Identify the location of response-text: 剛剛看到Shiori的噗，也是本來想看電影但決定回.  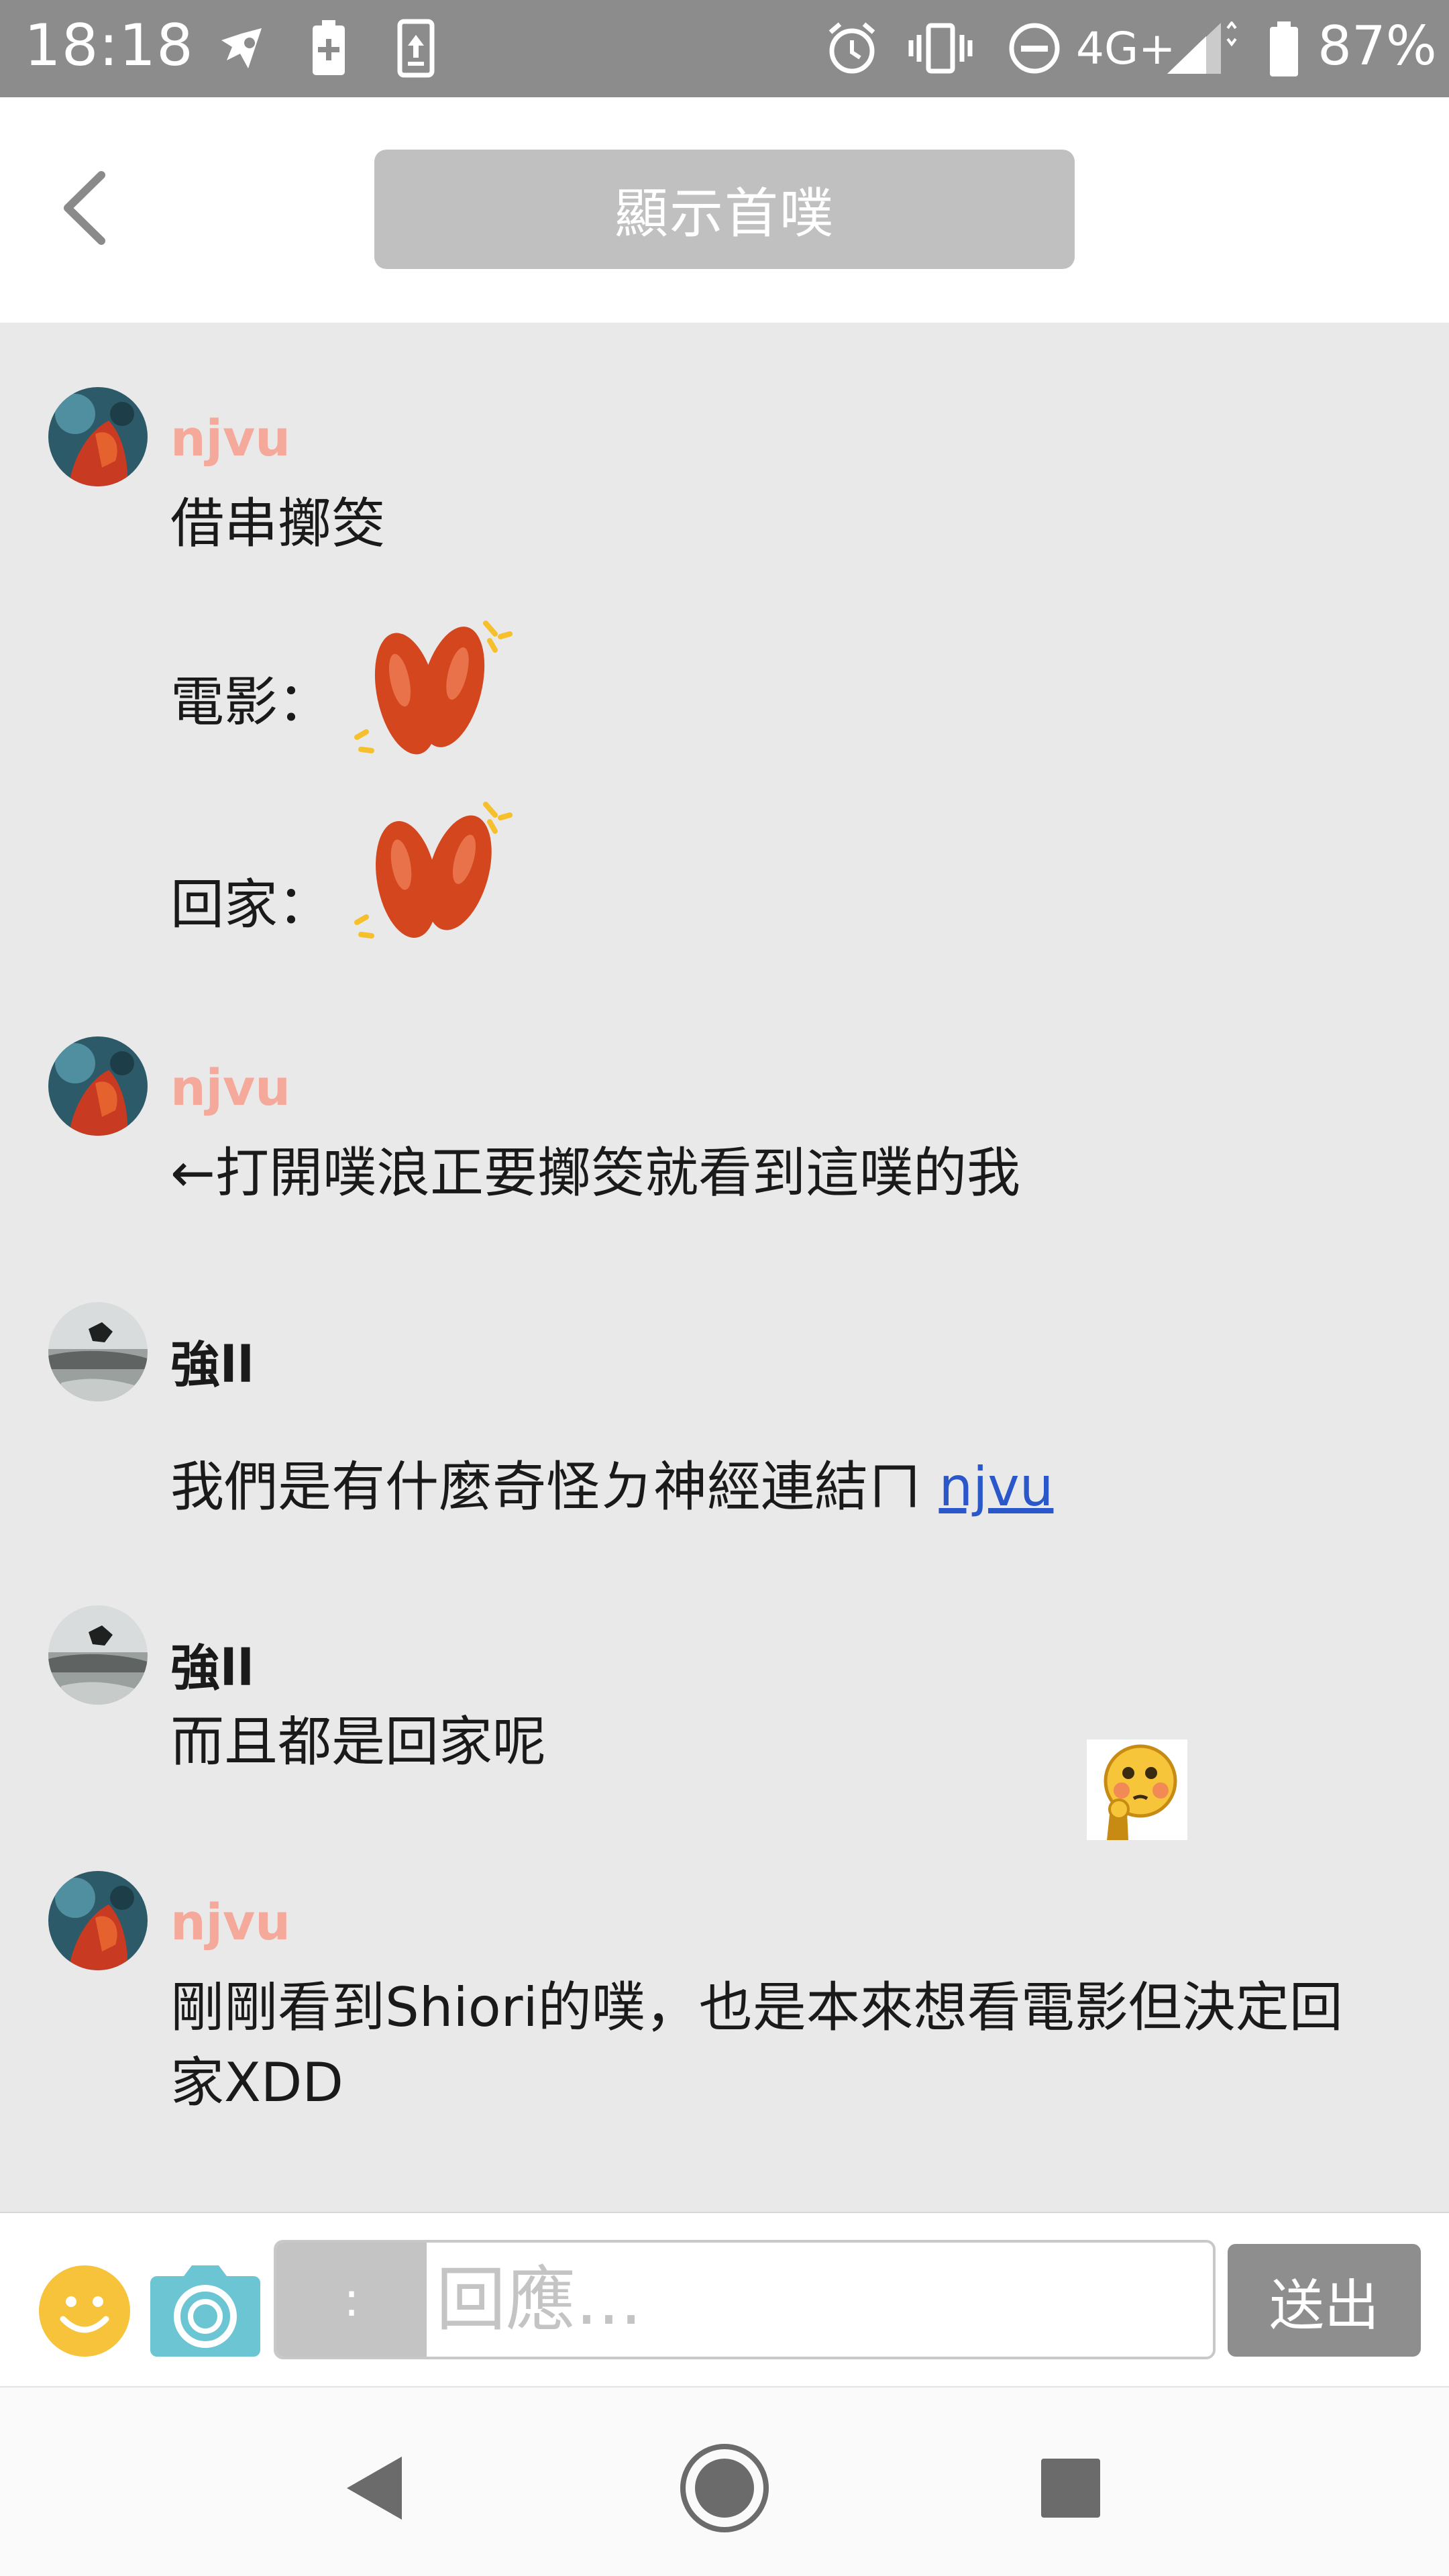
(756, 2007).